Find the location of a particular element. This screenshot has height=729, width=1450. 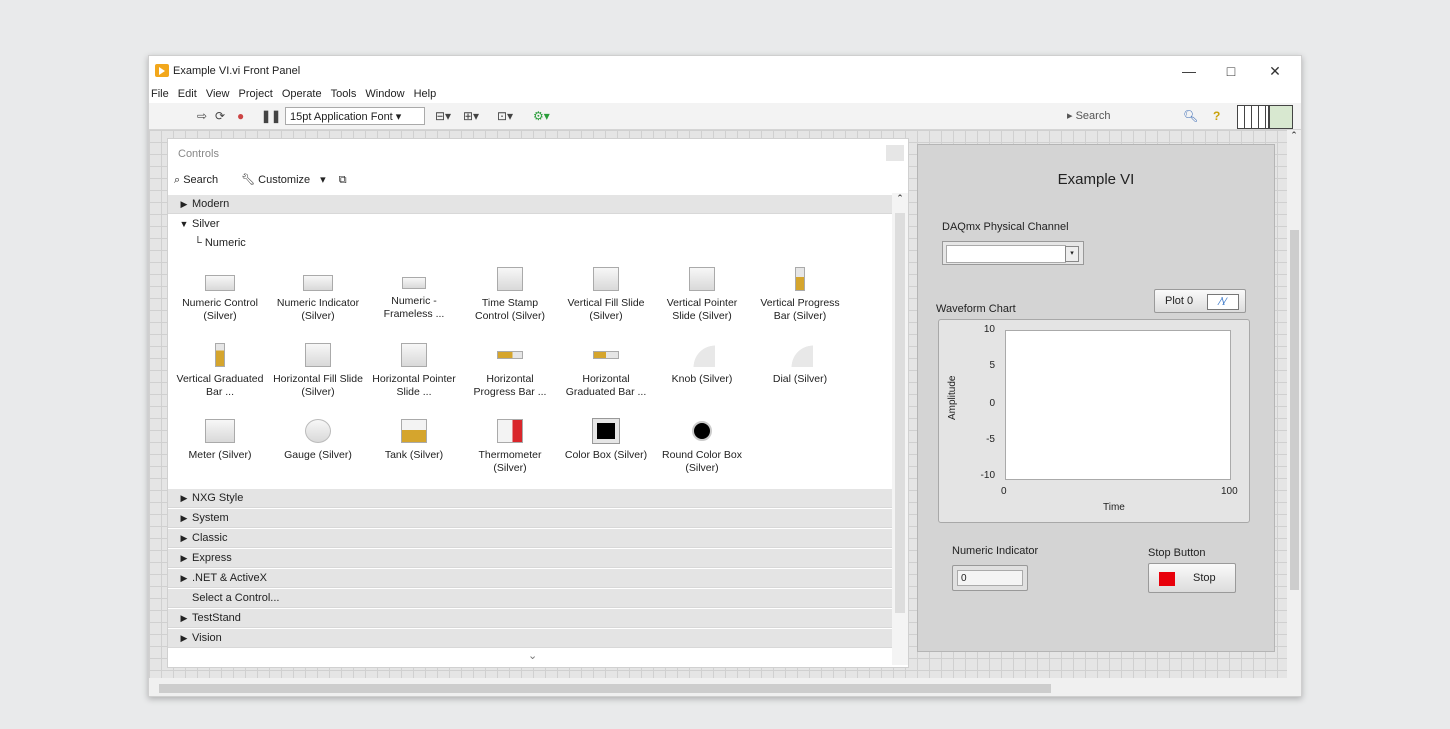

palette-item: Meter (Silver) is located at coordinates (220, 440).